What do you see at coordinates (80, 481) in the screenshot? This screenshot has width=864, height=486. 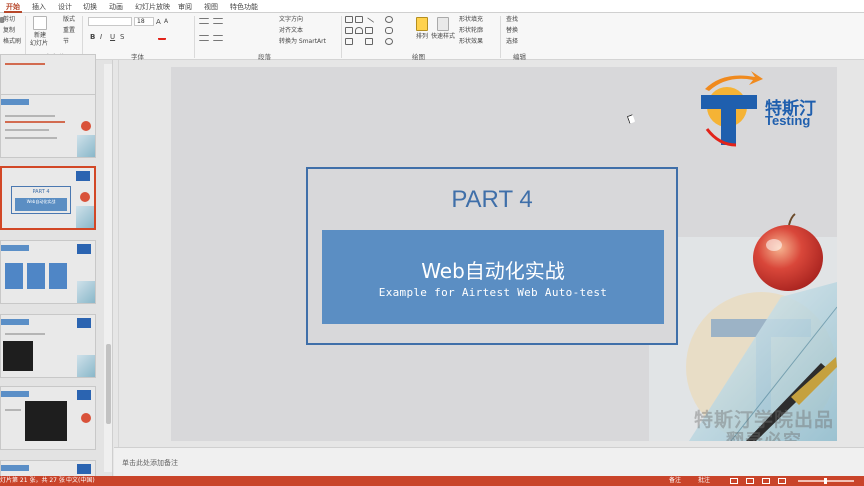 I see `language-indicator: 中文(中国)` at bounding box center [80, 481].